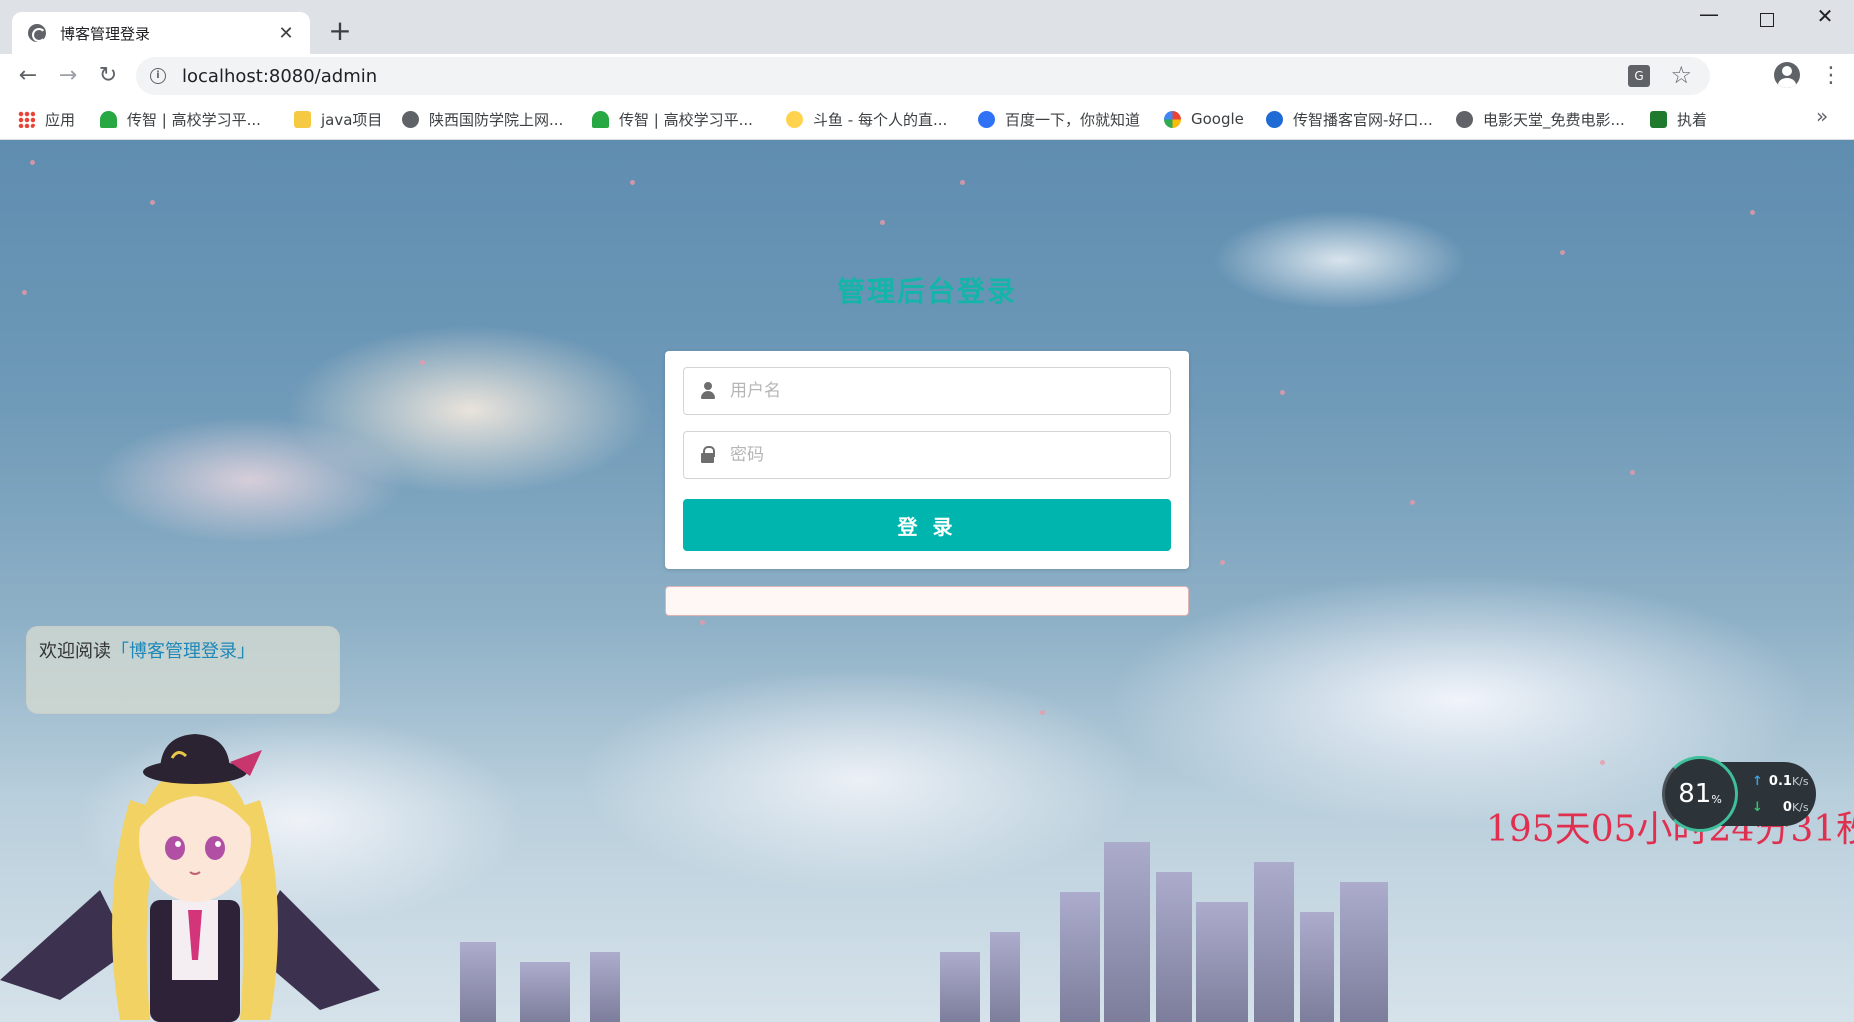 The height and width of the screenshot is (1022, 1854). I want to click on url-text: localhost:8080/admin, so click(280, 76).